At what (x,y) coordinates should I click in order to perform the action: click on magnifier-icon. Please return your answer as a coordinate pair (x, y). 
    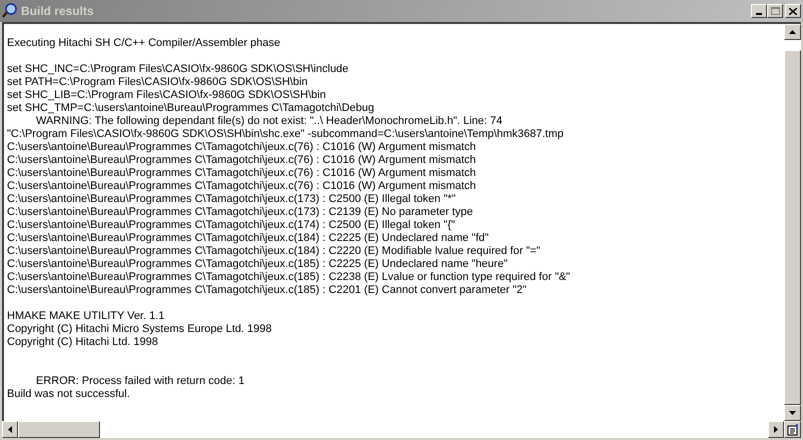
    Looking at the image, I should click on (10, 11).